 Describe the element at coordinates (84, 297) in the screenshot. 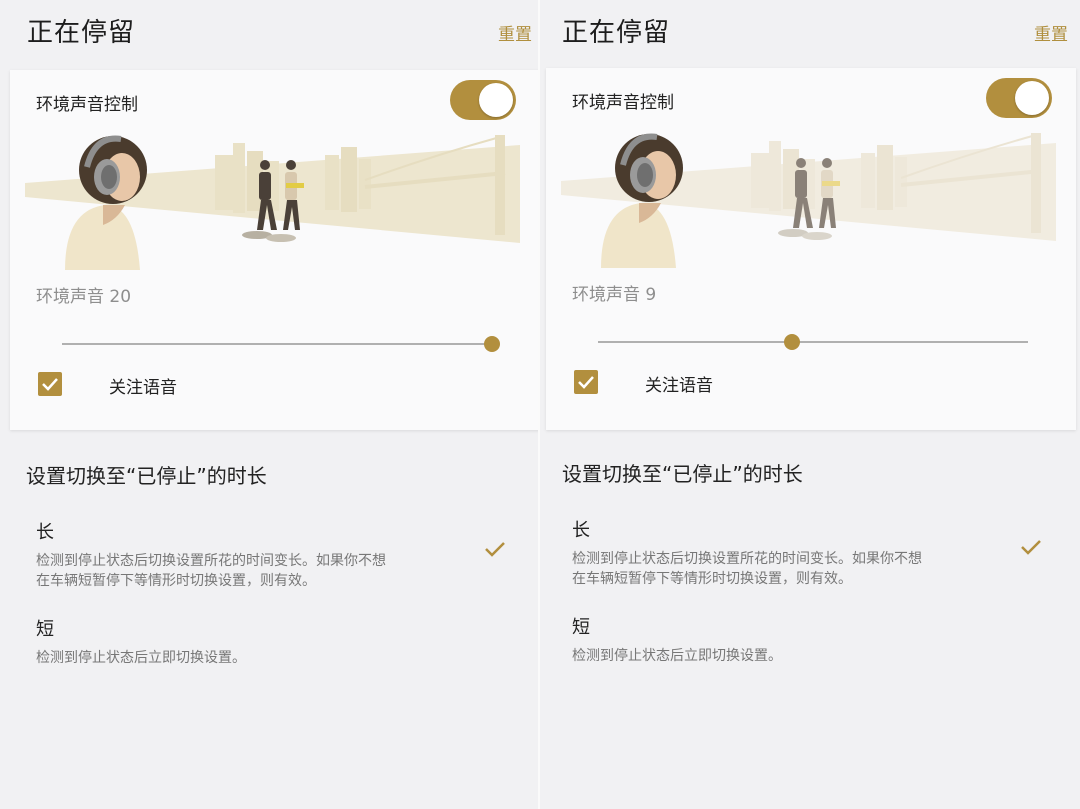

I see `ambient-sound-level-label: 环境声音 20` at that location.